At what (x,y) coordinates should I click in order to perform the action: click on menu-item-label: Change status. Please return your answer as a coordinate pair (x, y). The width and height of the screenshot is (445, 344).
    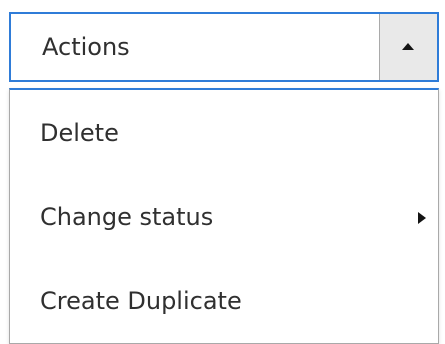
    Looking at the image, I should click on (127, 217).